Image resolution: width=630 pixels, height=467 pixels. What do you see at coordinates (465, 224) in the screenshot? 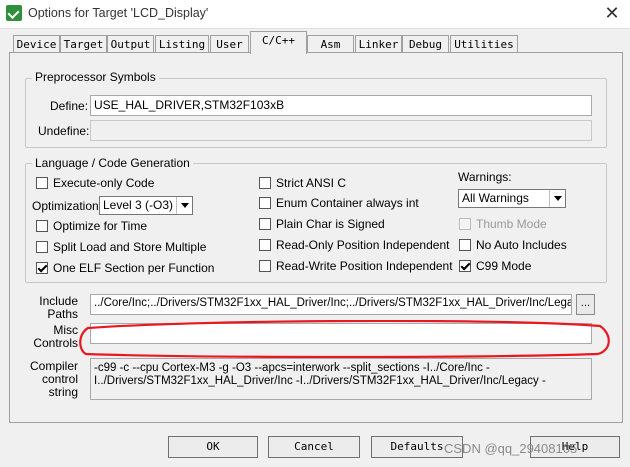
I see `thumb-mode-checkbox` at bounding box center [465, 224].